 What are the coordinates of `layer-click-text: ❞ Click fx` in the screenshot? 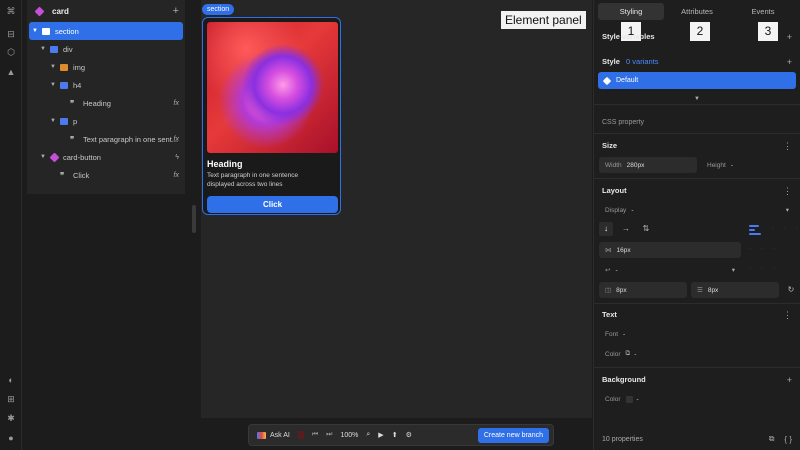 It's located at (106, 175).